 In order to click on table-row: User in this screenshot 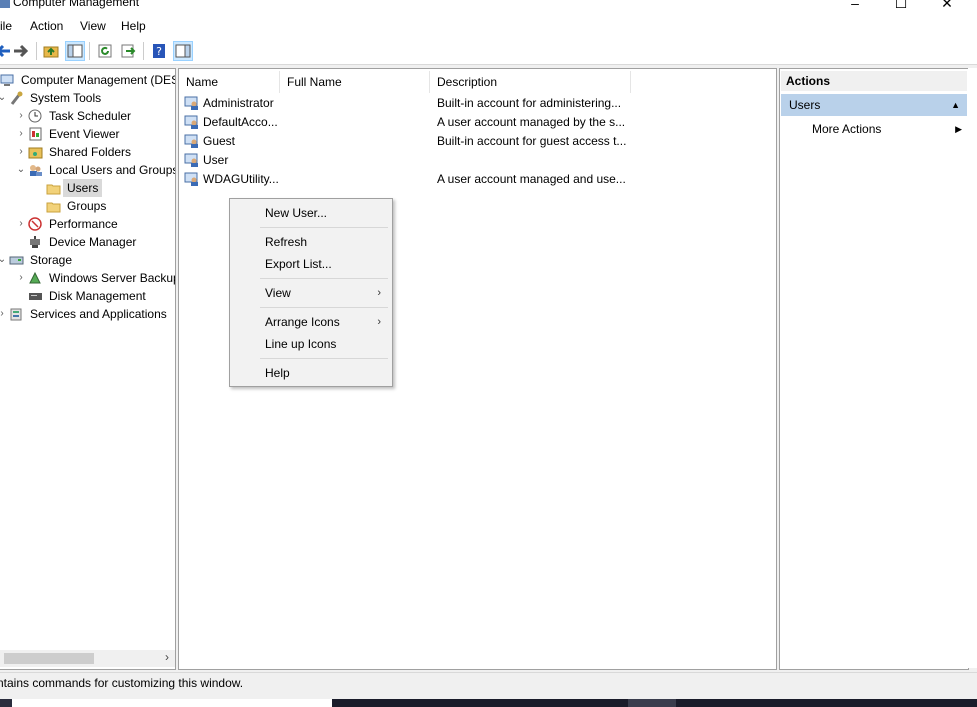, I will do `click(477, 160)`.